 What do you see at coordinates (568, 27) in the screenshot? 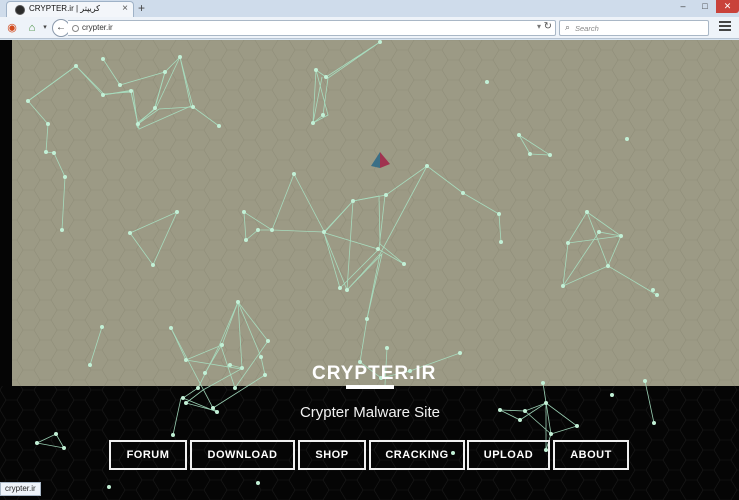
I see `search-icon: ⌕` at bounding box center [568, 27].